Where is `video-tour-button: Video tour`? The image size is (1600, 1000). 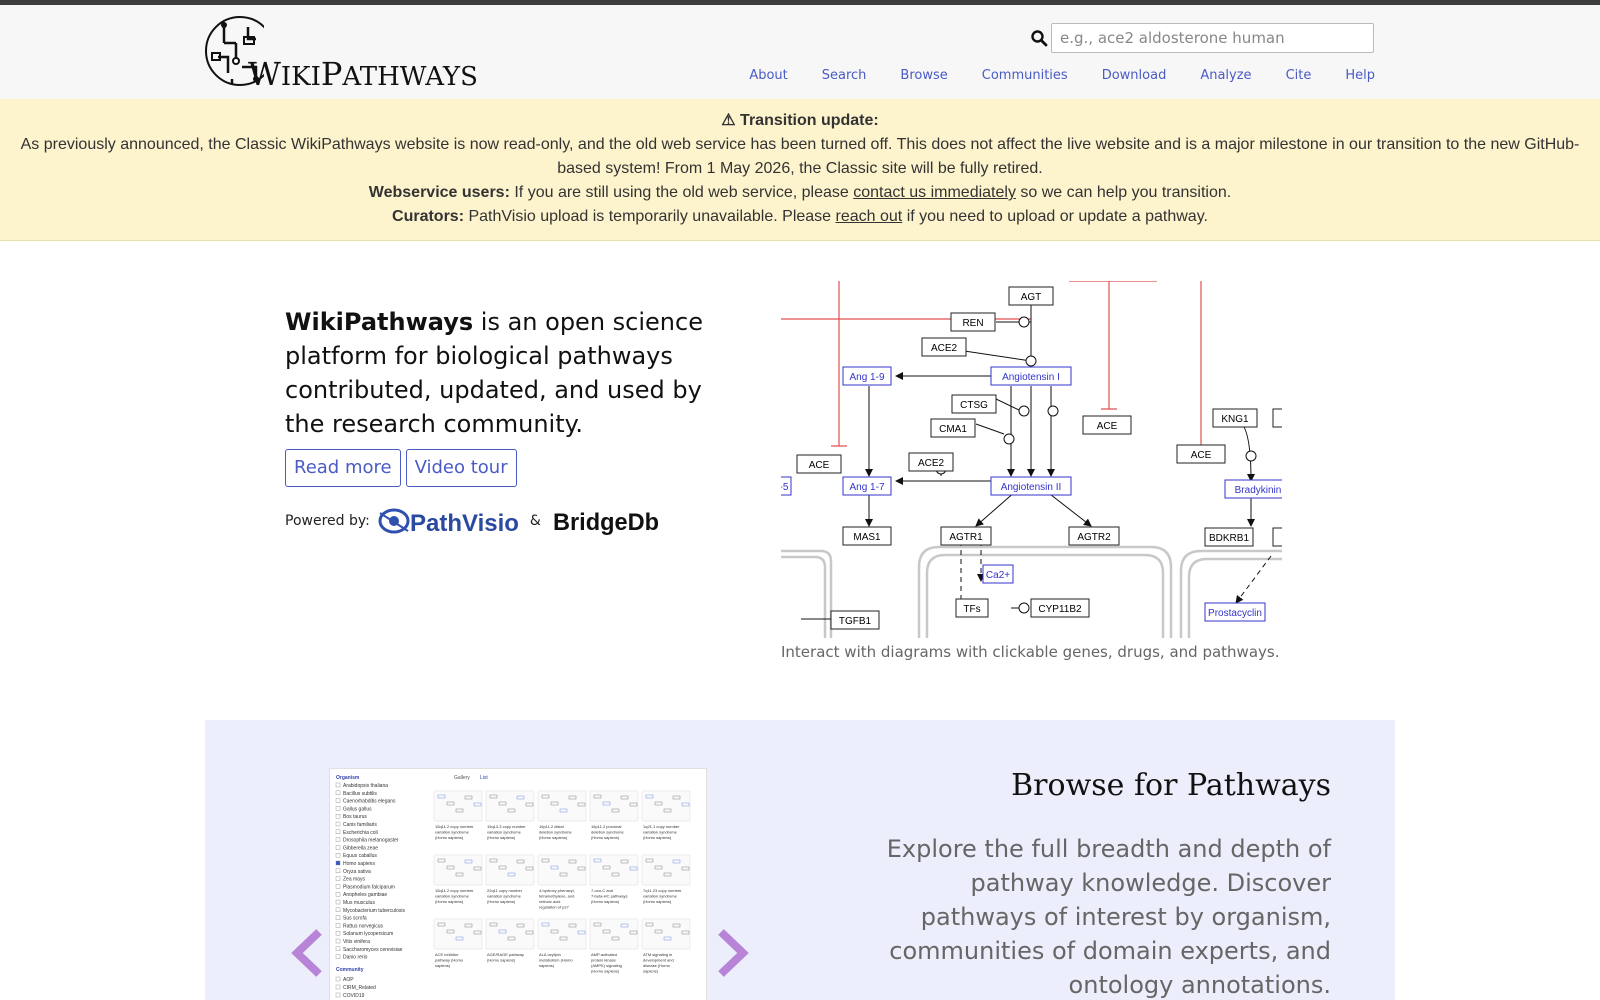
video-tour-button: Video tour is located at coordinates (461, 468).